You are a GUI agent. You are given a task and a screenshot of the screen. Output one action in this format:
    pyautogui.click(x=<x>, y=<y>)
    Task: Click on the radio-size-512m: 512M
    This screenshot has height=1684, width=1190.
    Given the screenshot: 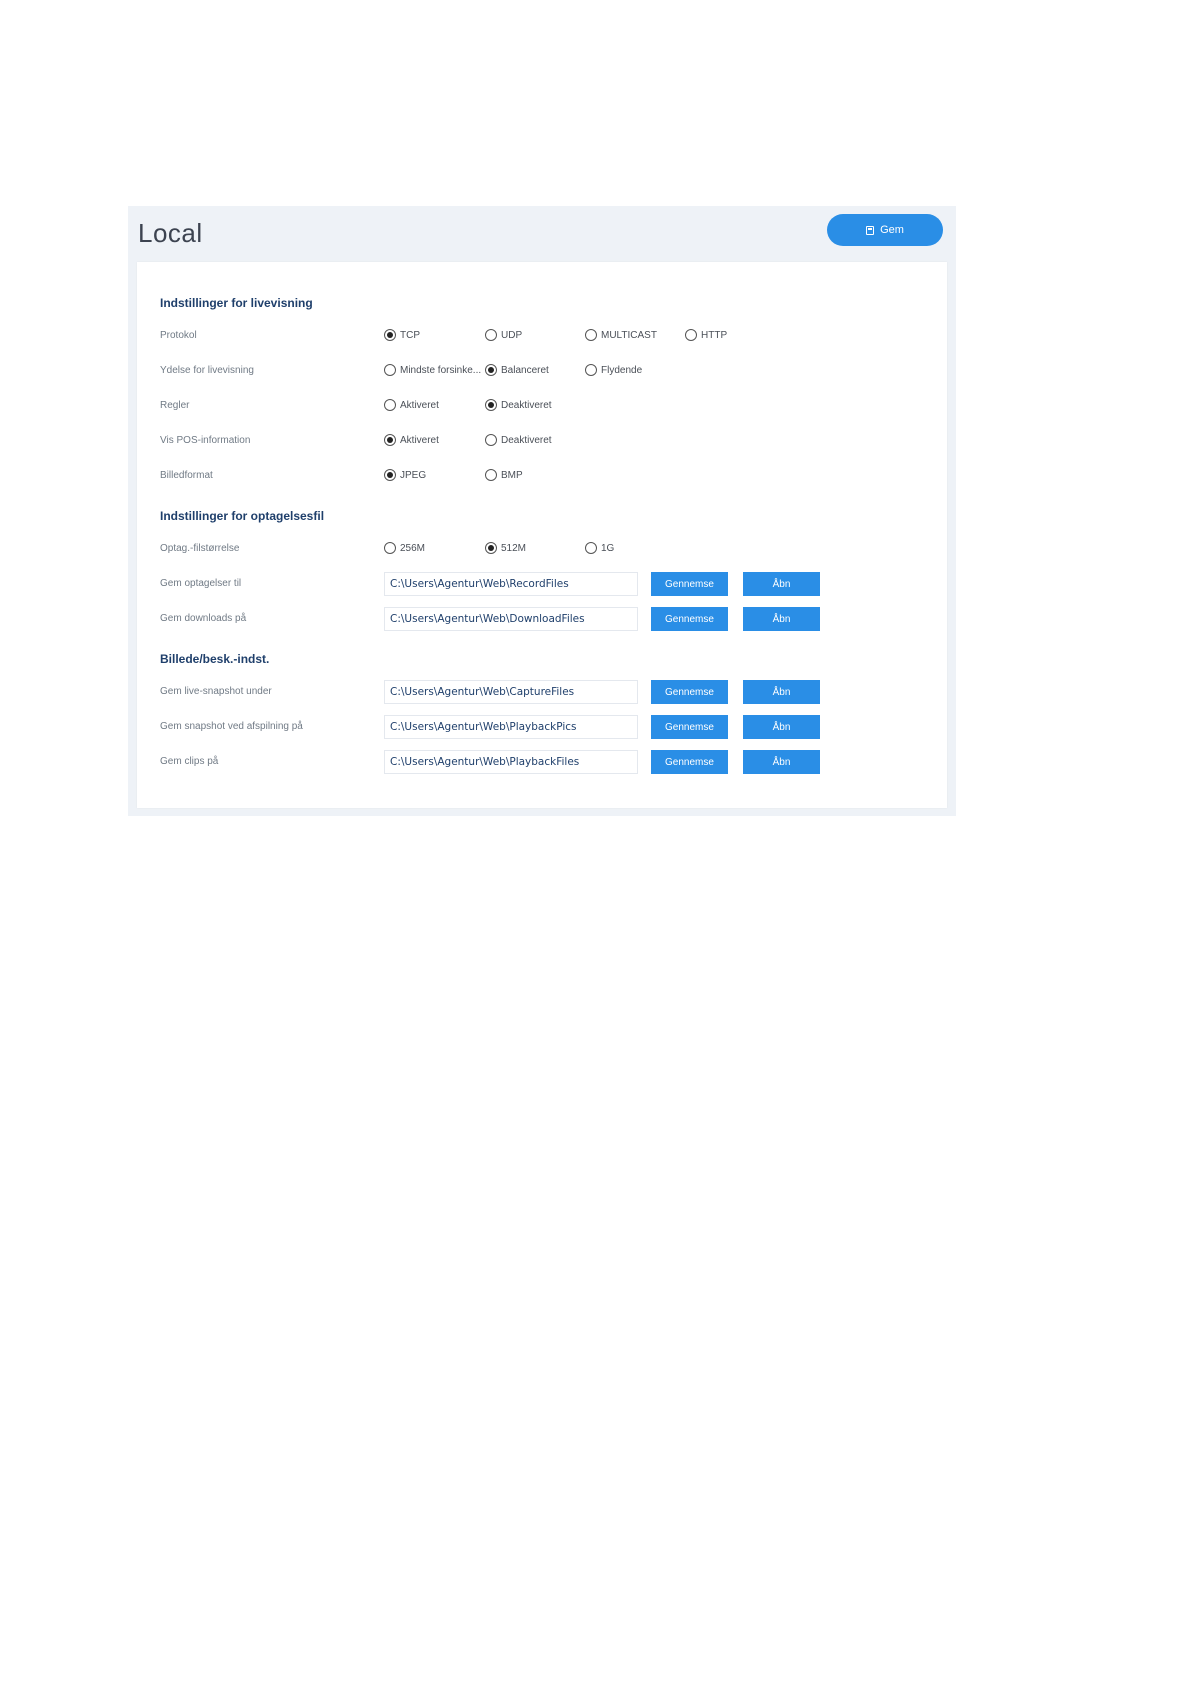 What is the action you would take?
    pyautogui.click(x=505, y=548)
    